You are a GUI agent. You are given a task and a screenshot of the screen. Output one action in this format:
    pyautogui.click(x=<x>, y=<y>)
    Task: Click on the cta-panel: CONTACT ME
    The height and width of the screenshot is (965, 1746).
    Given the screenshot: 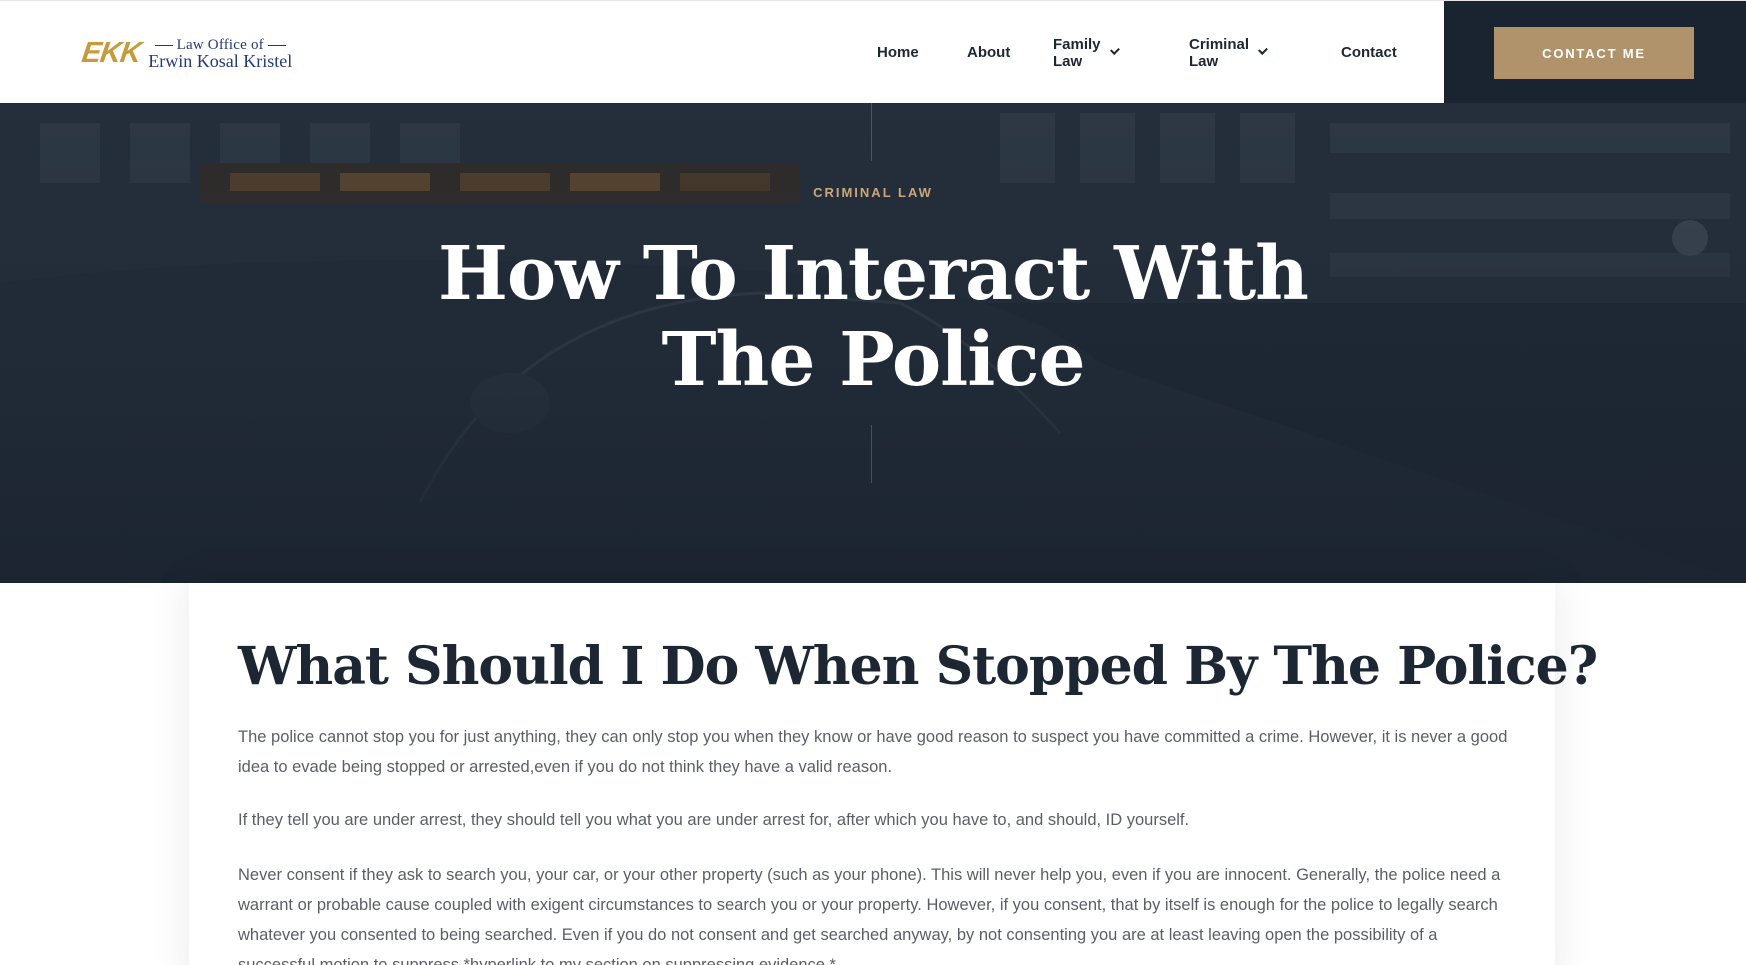 What is the action you would take?
    pyautogui.click(x=1595, y=52)
    